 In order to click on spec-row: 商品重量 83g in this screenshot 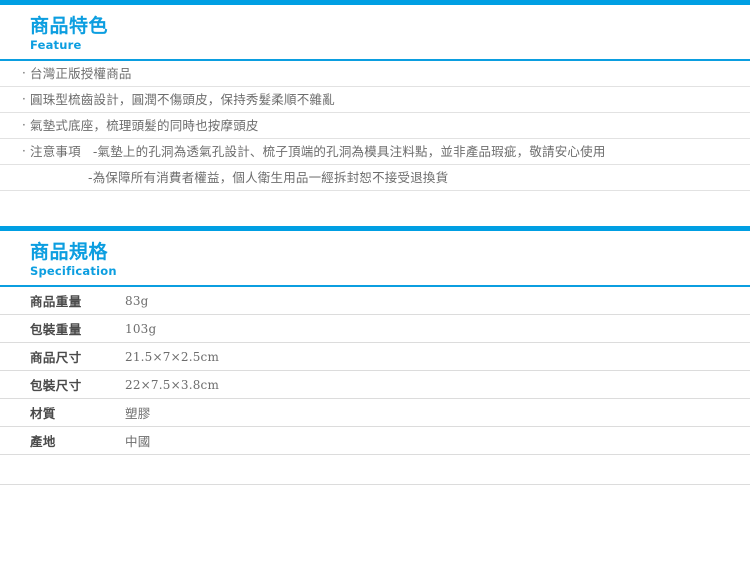, I will do `click(375, 301)`.